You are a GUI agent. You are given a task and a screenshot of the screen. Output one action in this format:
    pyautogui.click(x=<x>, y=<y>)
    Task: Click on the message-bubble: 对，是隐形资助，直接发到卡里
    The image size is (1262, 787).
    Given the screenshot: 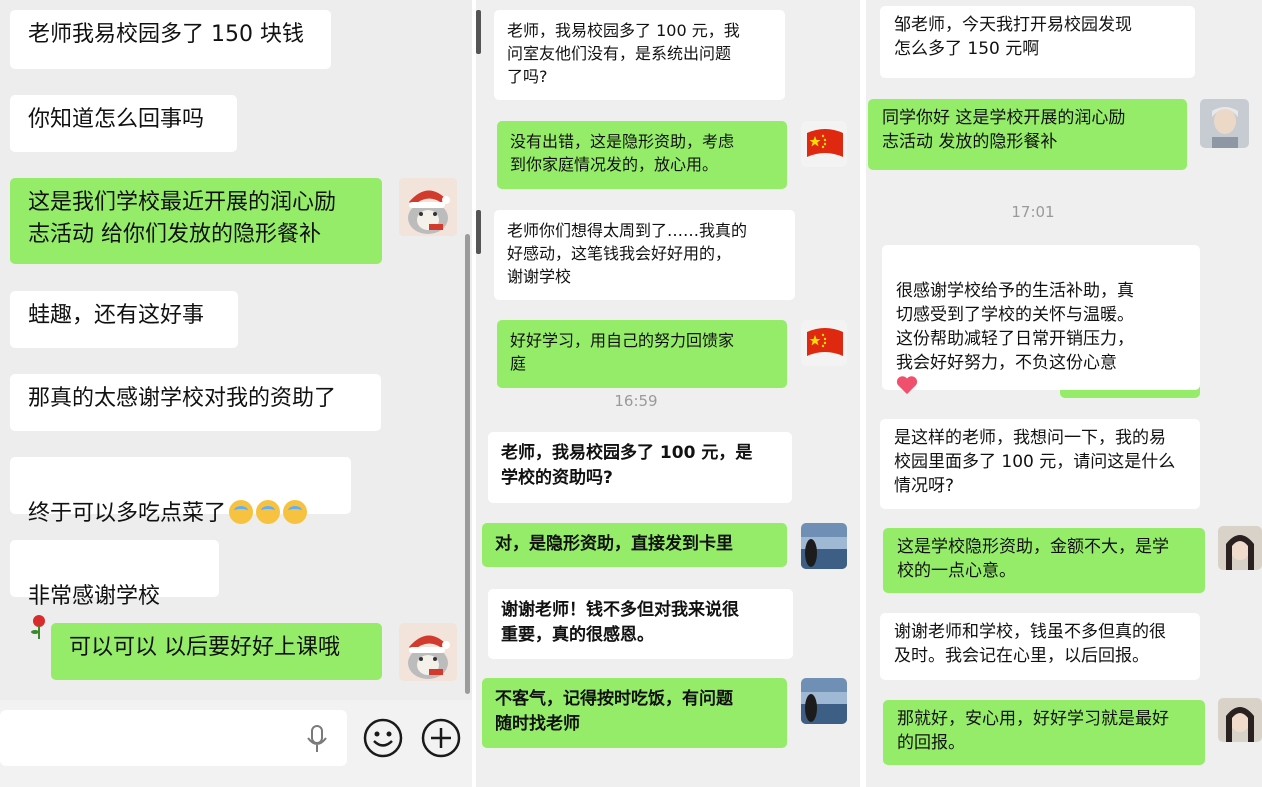 What is the action you would take?
    pyautogui.click(x=634, y=545)
    